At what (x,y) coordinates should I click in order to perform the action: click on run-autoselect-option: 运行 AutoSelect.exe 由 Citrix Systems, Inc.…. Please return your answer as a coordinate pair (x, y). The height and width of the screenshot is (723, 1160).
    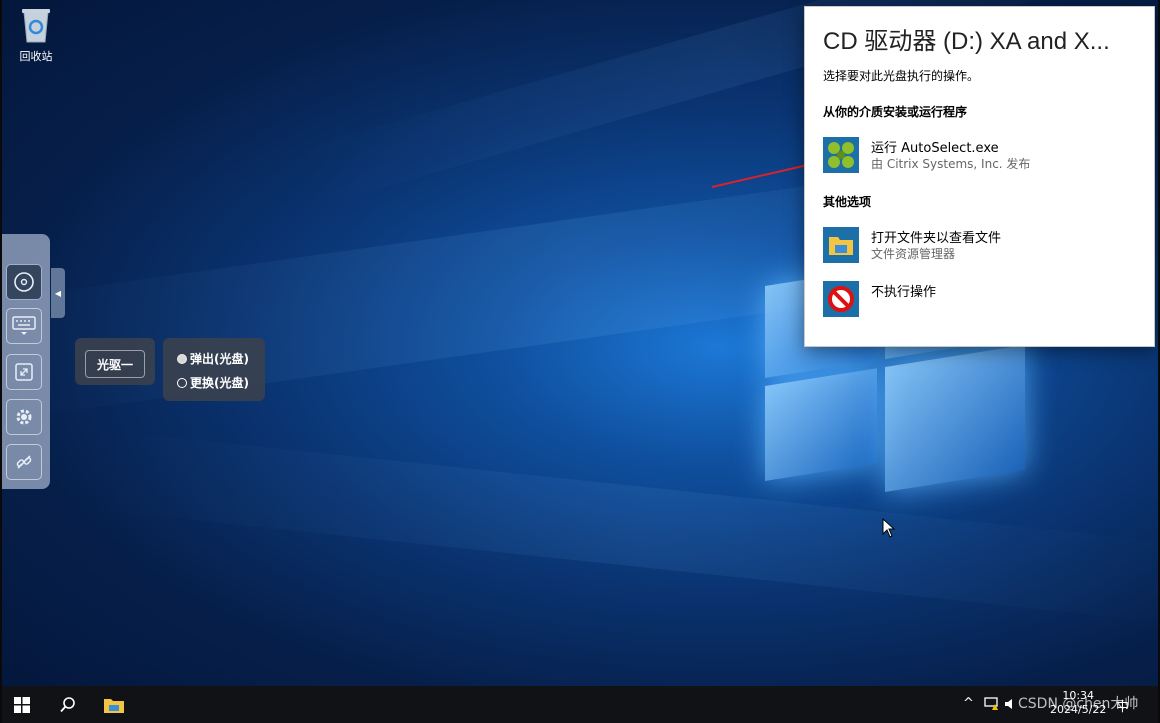
    Looking at the image, I should click on (983, 157).